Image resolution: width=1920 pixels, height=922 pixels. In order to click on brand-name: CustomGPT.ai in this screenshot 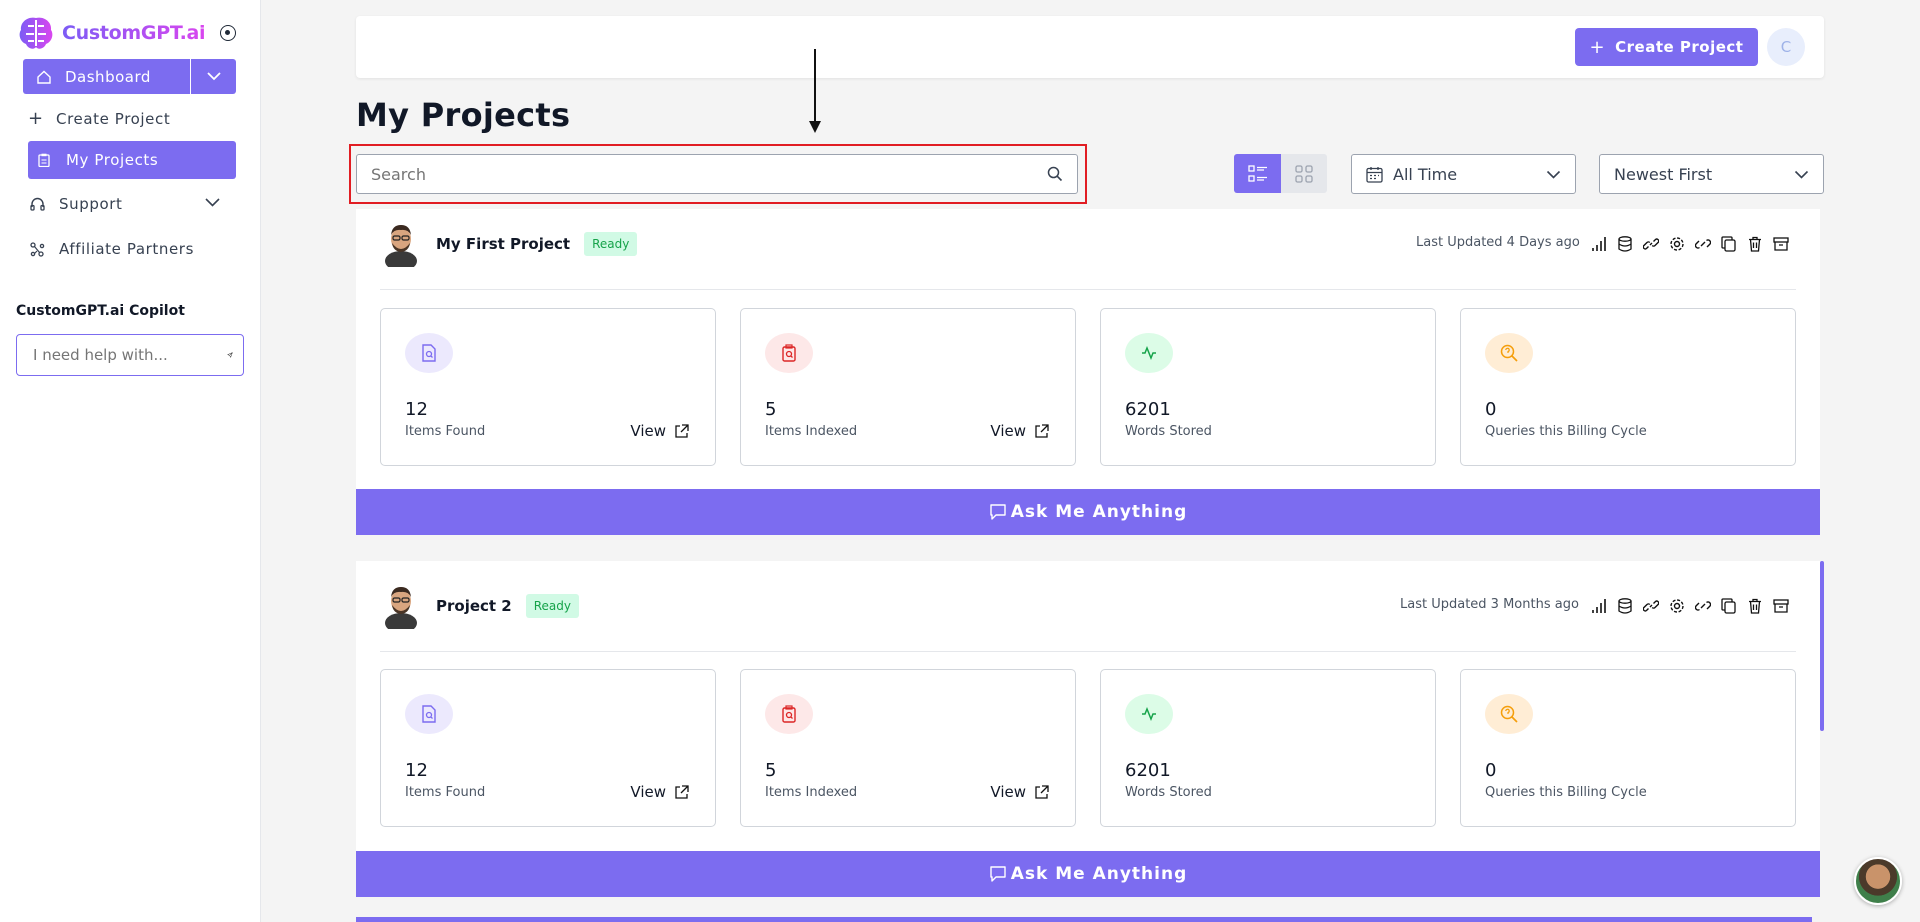, I will do `click(134, 33)`.